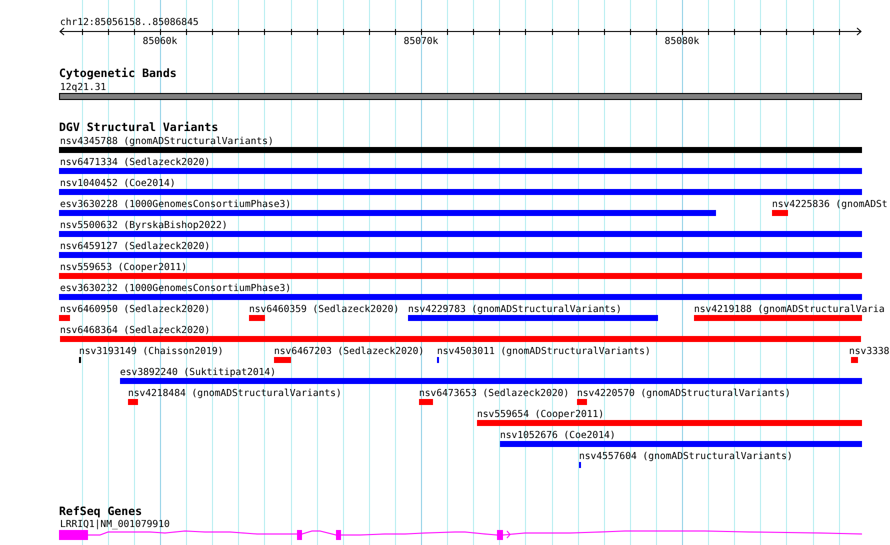 The width and height of the screenshot is (890, 545). What do you see at coordinates (135, 246) in the screenshot?
I see `variant-label: nsv6459127 (Sedlazeck2020)` at bounding box center [135, 246].